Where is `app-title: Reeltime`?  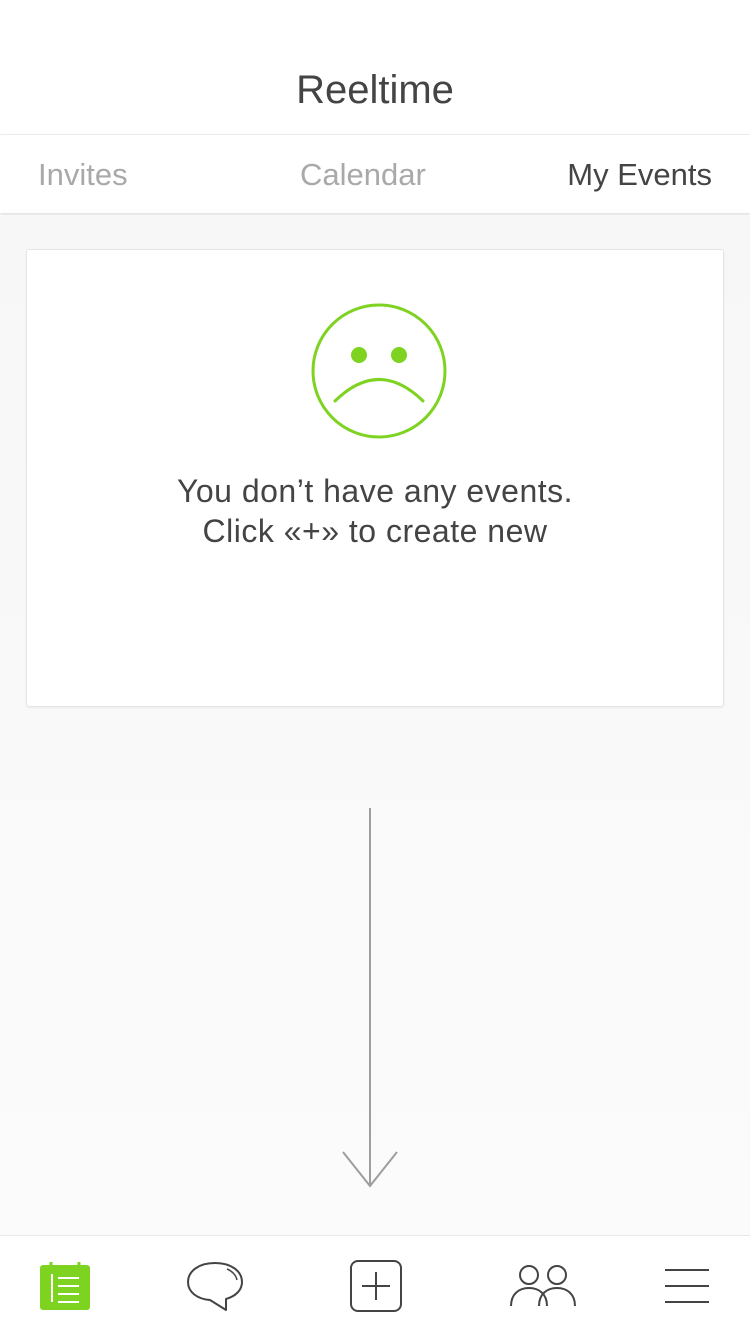 app-title: Reeltime is located at coordinates (375, 90).